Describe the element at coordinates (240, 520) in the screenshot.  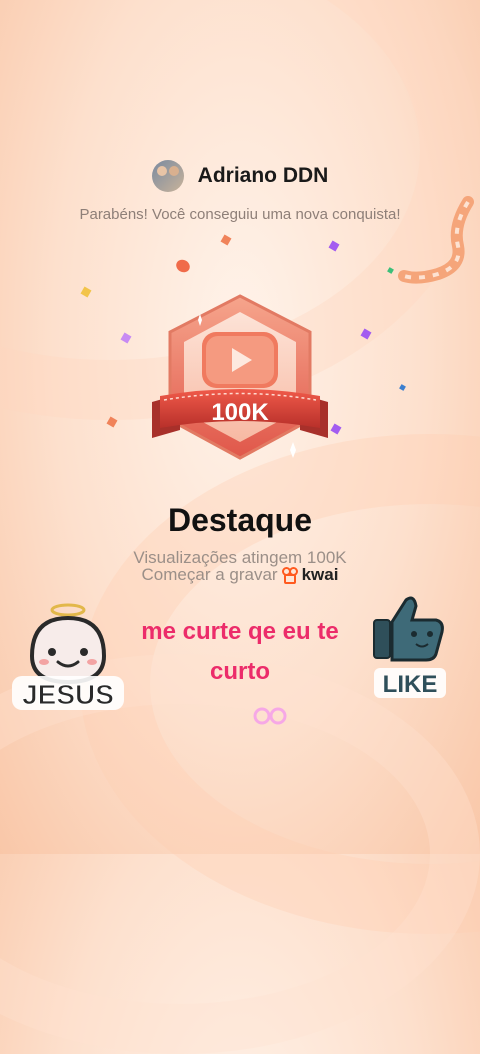
I see `achievement-title: Destaque` at that location.